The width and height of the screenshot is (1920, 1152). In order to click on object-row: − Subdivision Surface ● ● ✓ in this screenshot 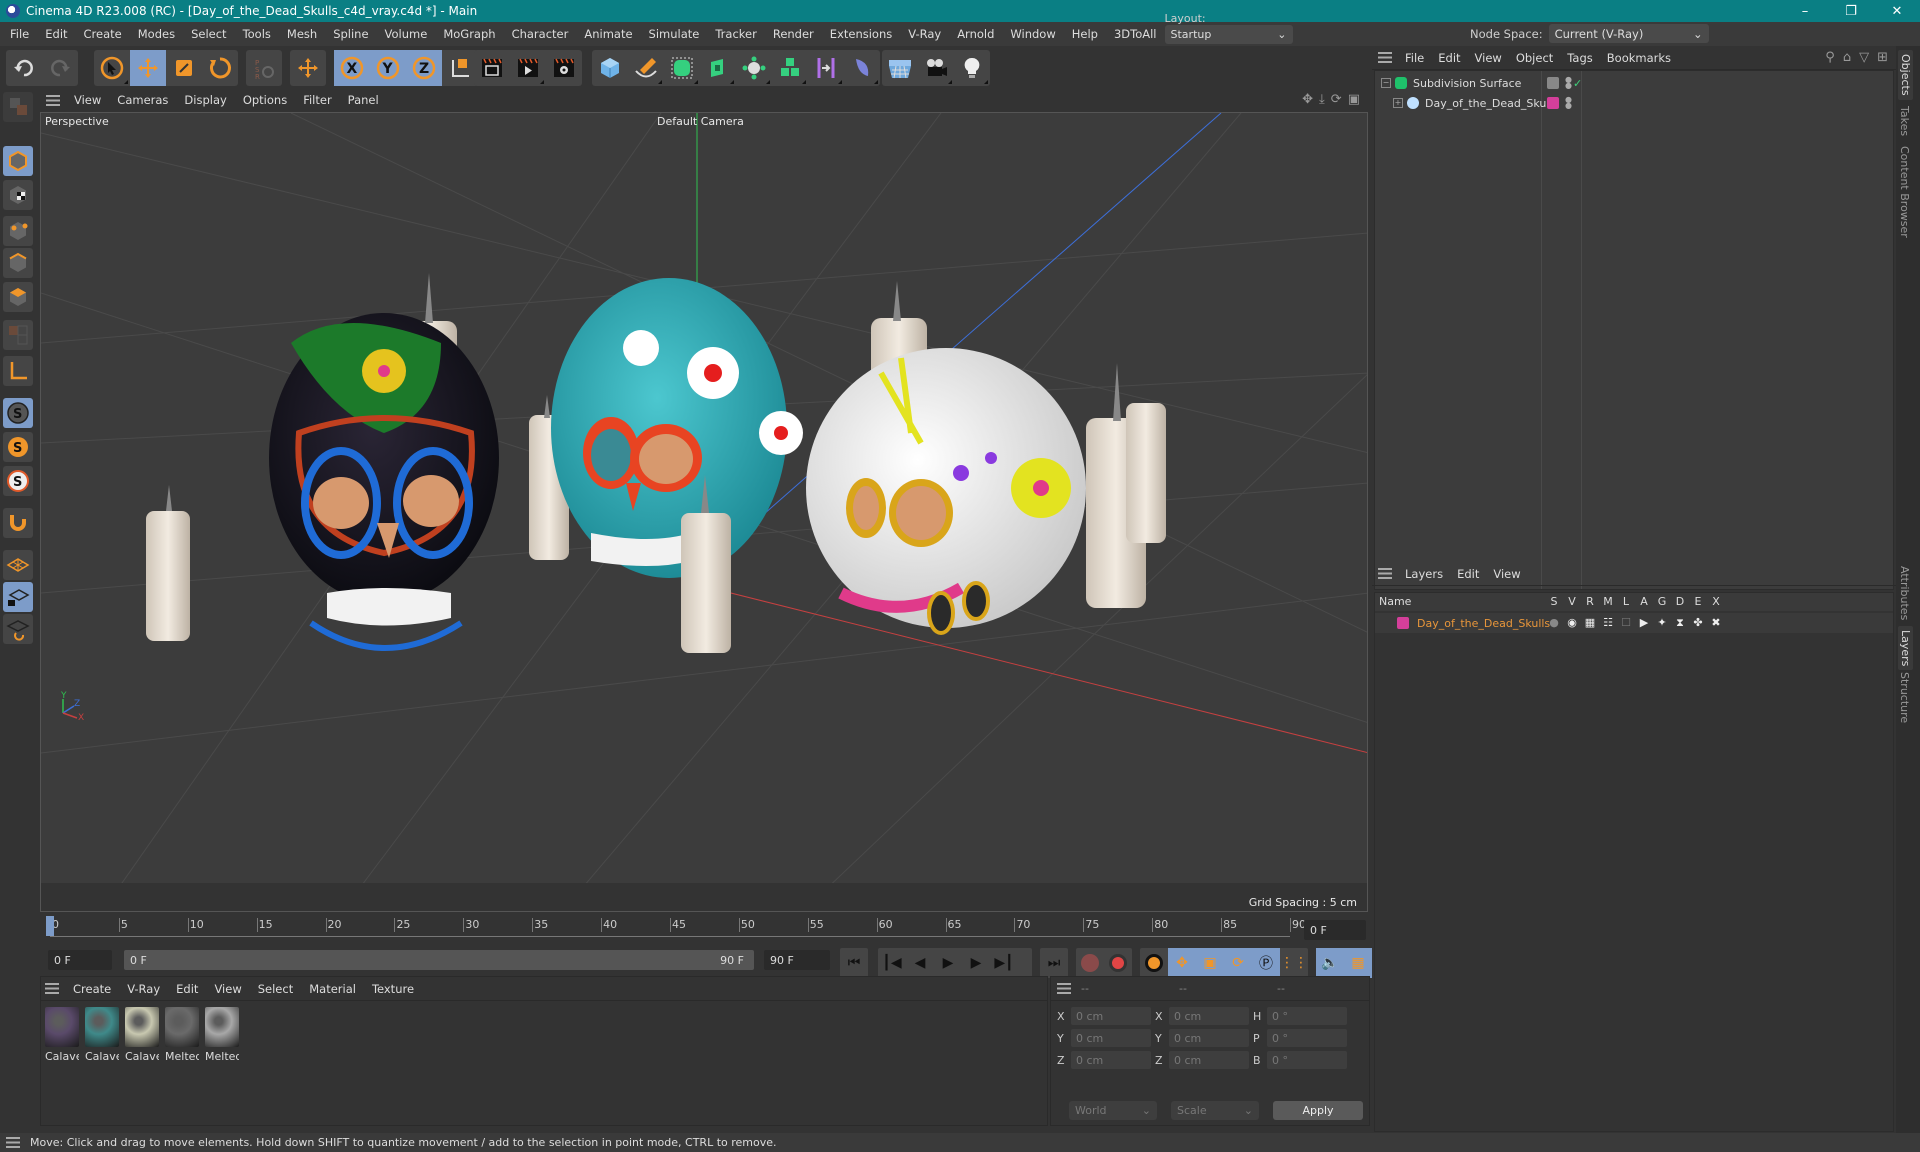, I will do `click(1634, 83)`.